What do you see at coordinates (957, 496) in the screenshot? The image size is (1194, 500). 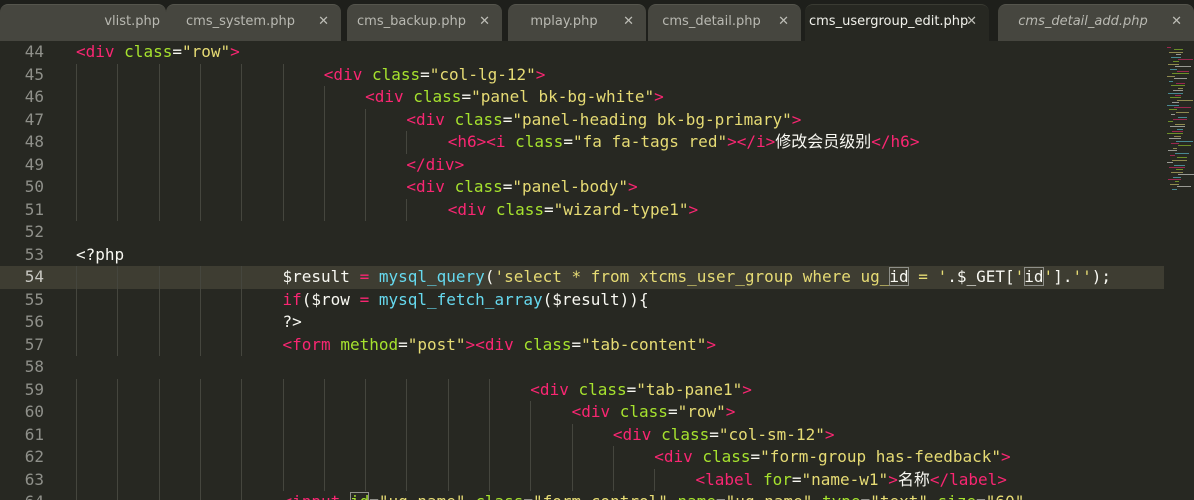 I see `code-attribute: size` at bounding box center [957, 496].